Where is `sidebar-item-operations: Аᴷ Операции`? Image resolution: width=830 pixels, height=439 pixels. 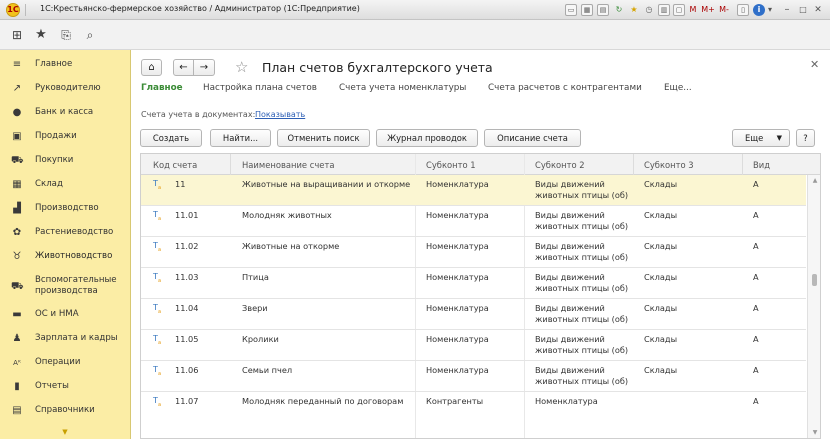
sidebar-item-operations: Аᴷ Операции is located at coordinates (65, 363).